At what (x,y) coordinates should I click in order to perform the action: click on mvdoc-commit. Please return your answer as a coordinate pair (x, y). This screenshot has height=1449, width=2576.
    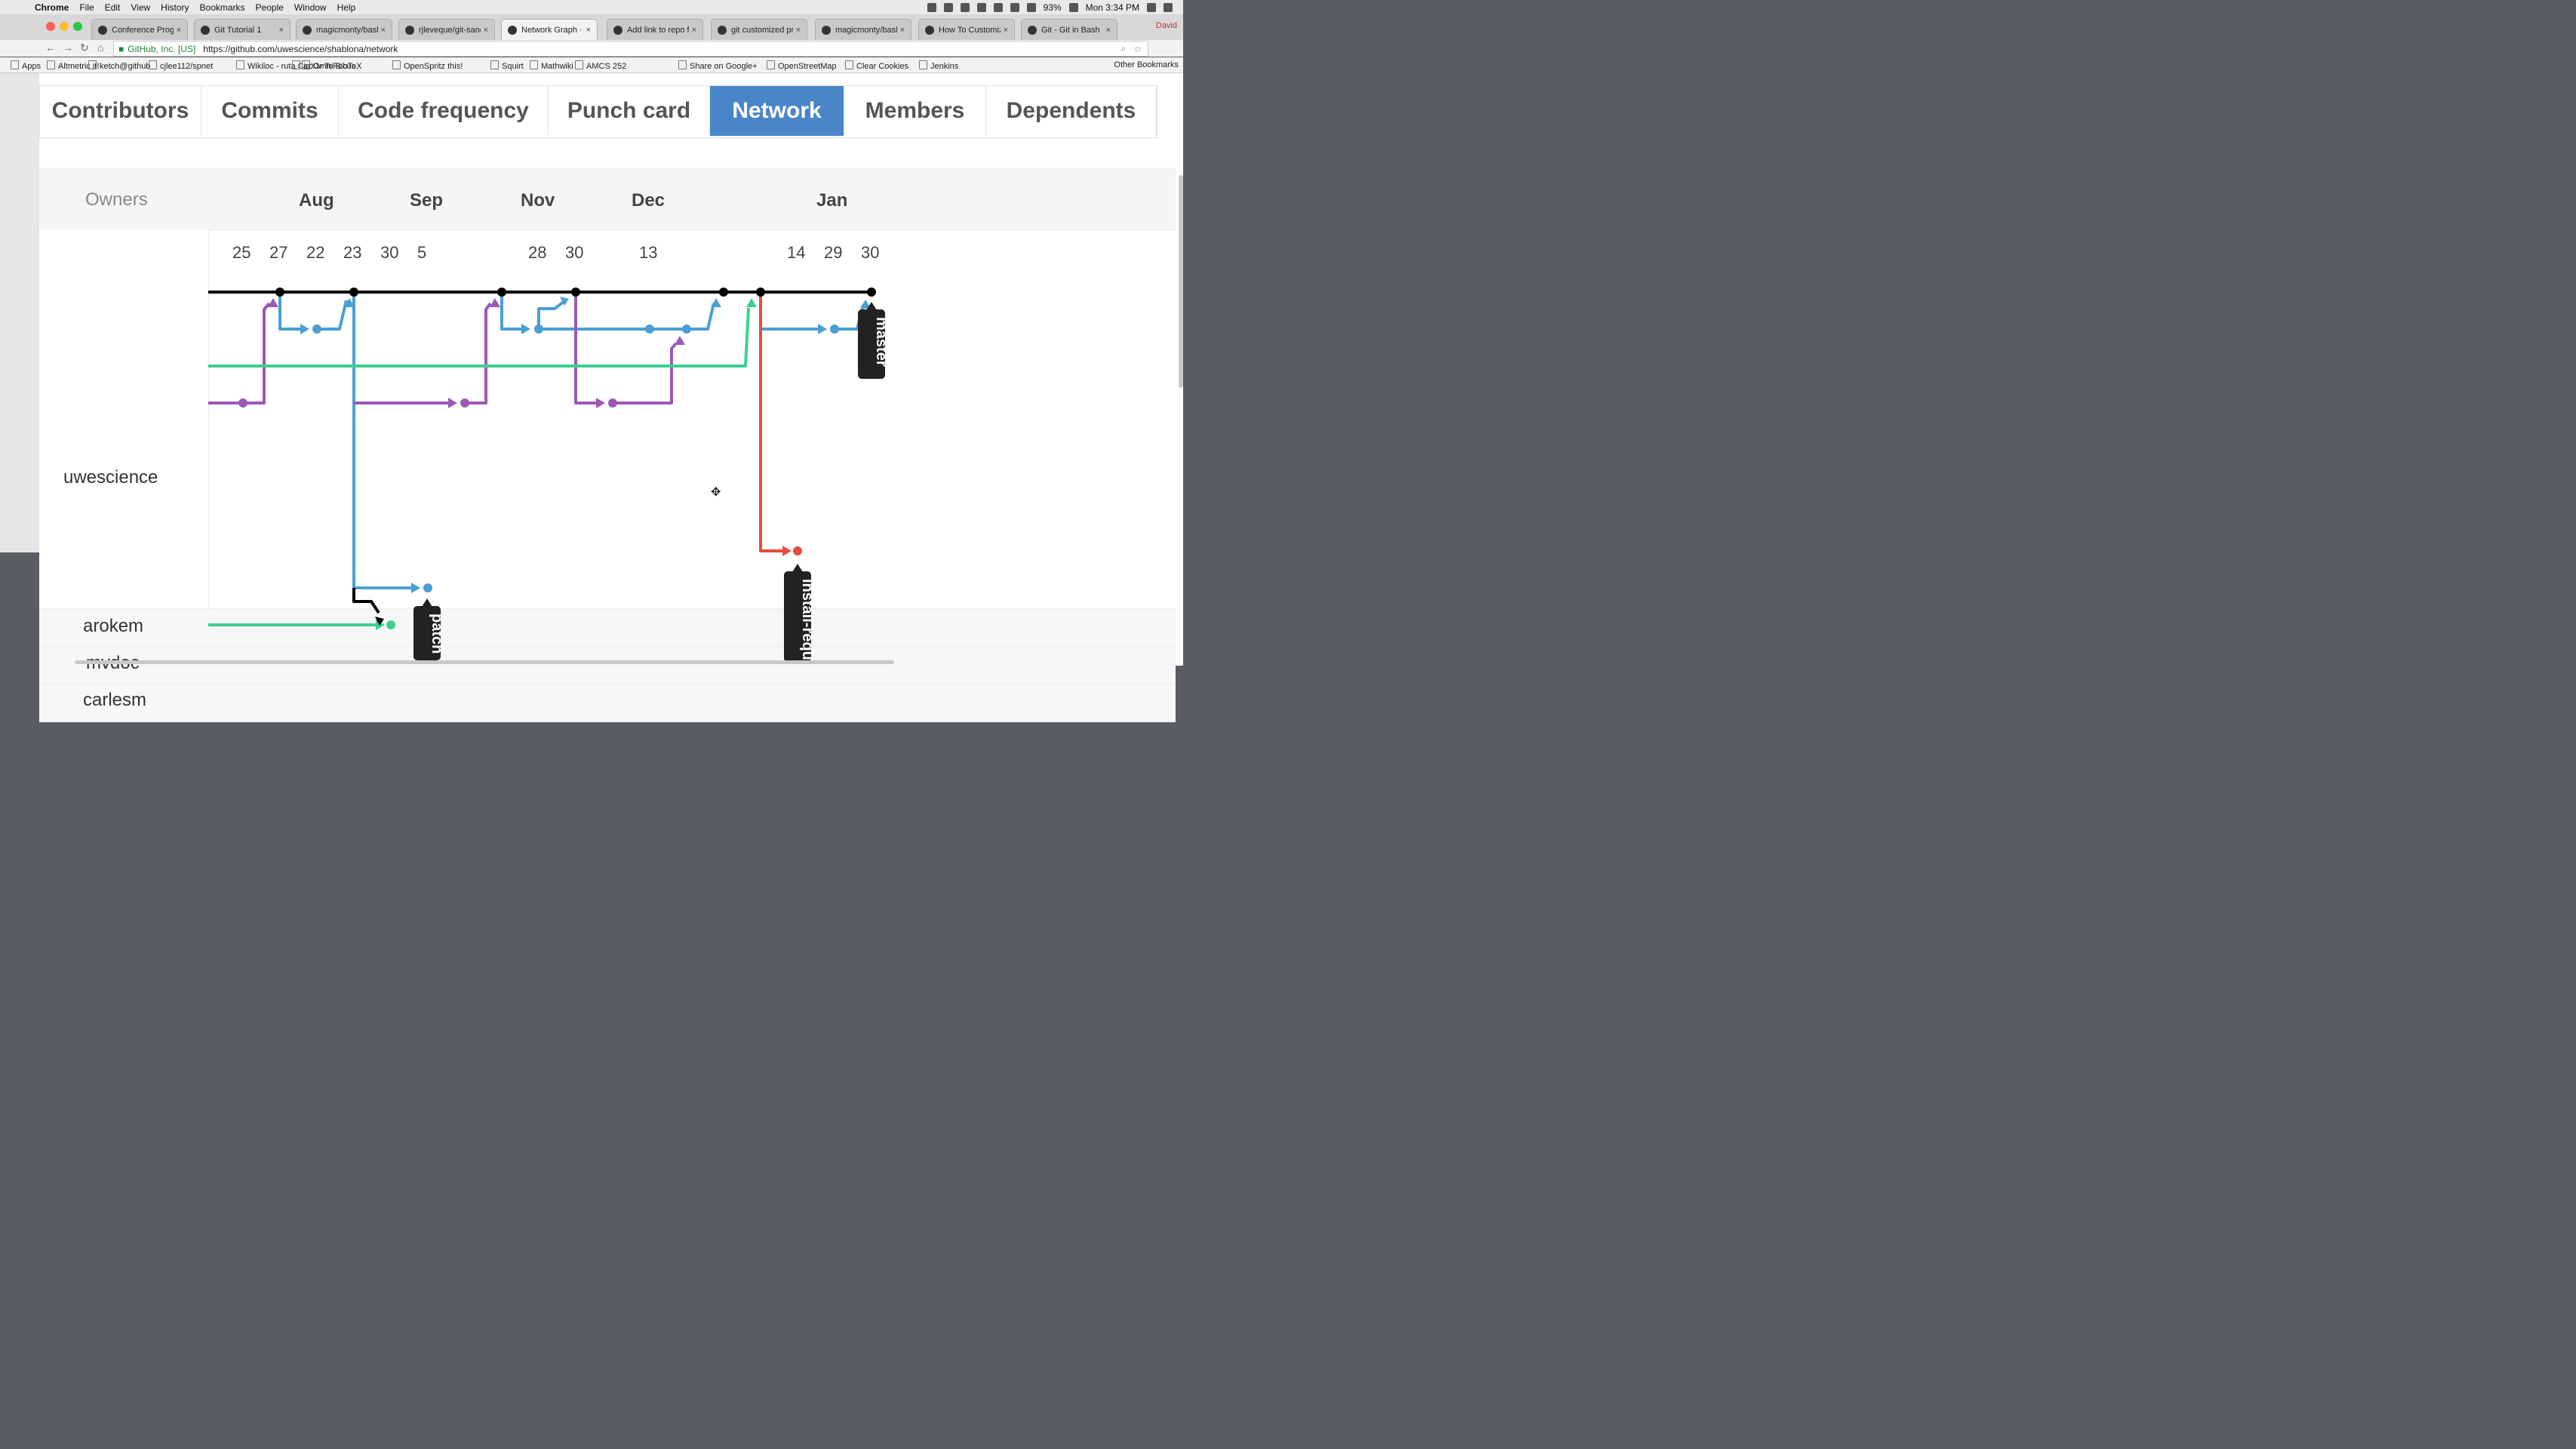
    Looking at the image, I should click on (427, 587).